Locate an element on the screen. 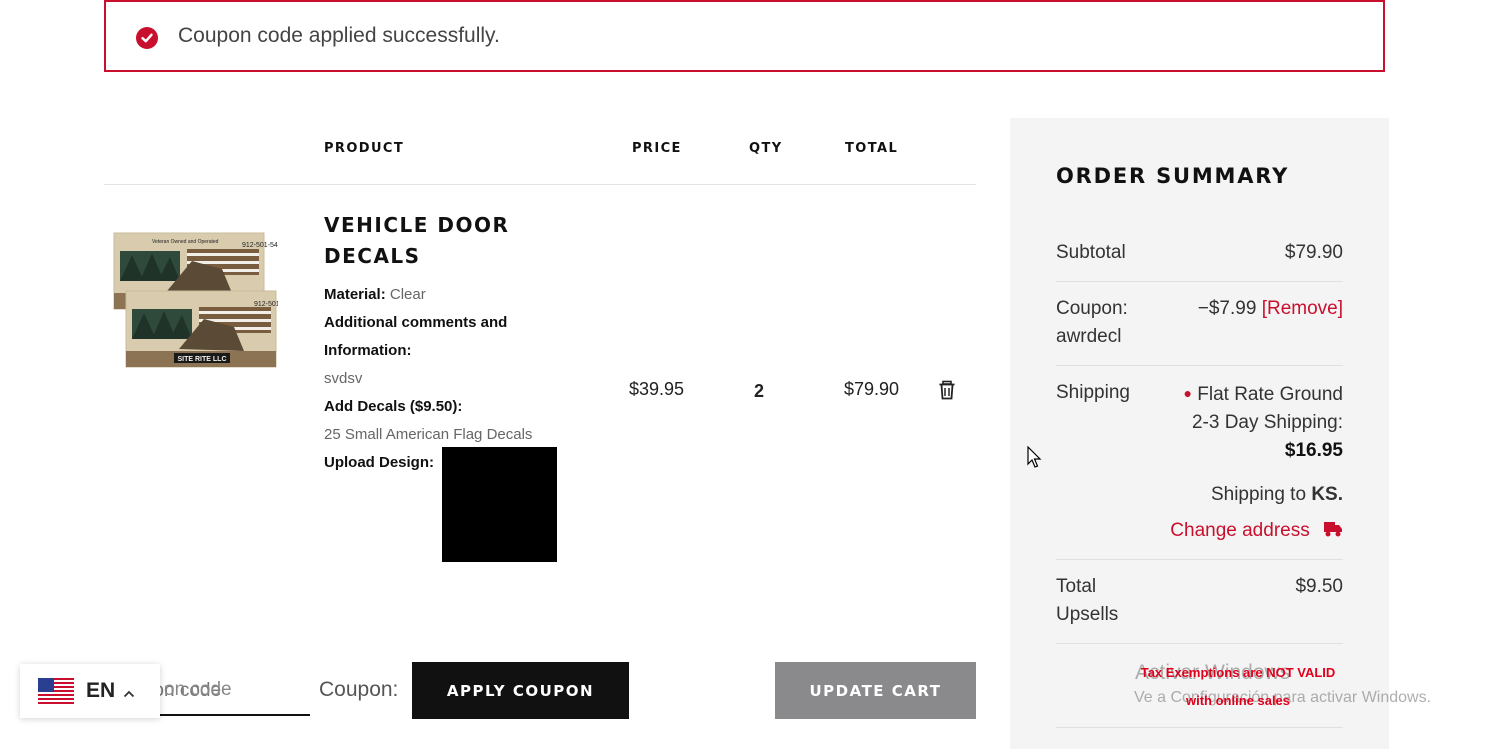 The height and width of the screenshot is (749, 1500). option-label-upload: Upload Design: is located at coordinates (379, 462).